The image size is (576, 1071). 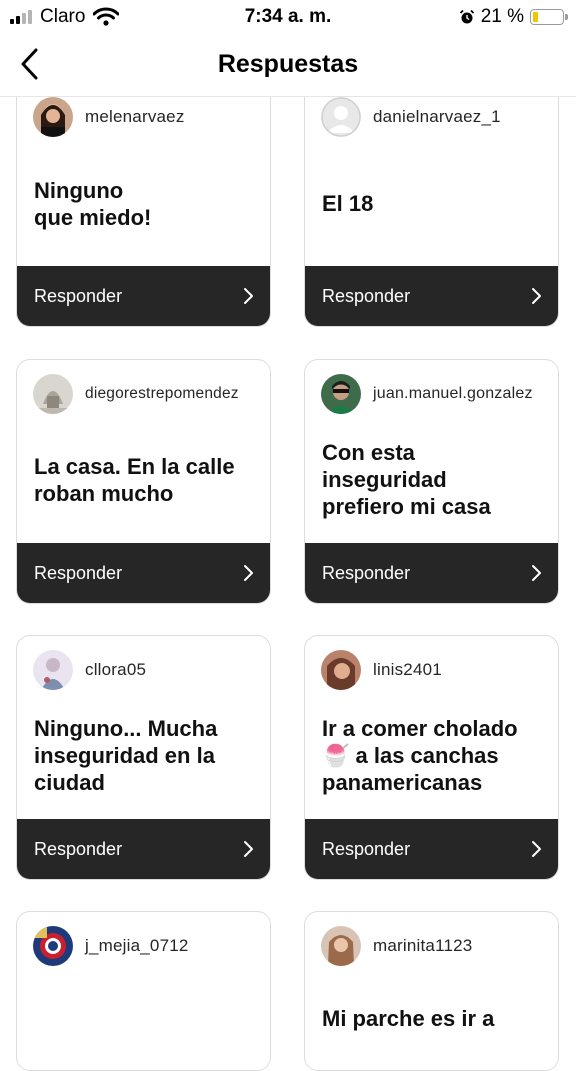 What do you see at coordinates (407, 670) in the screenshot?
I see `username: linis2401` at bounding box center [407, 670].